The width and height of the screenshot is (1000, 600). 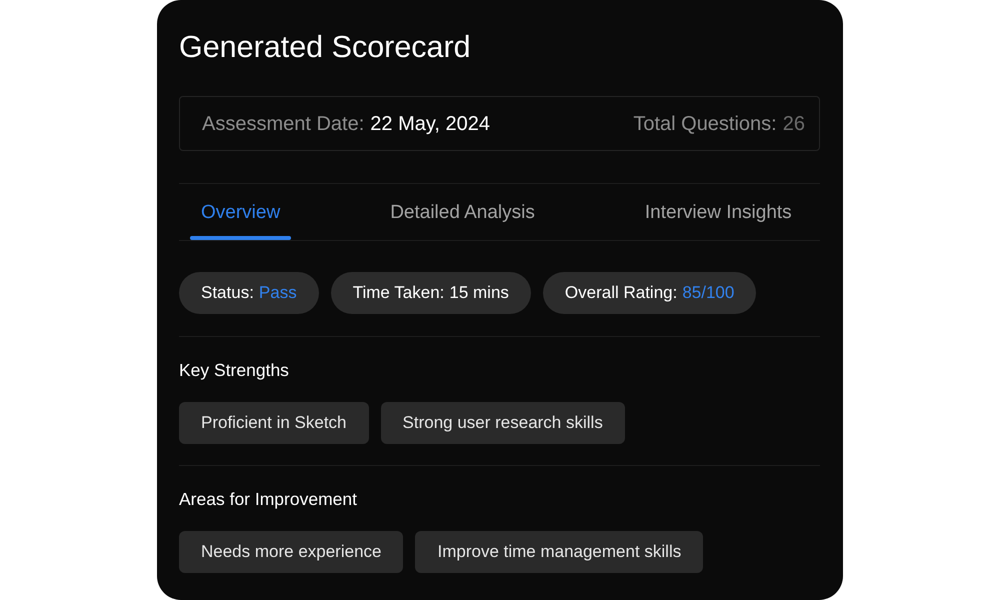 I want to click on section-heading: Areas for Improvement, so click(x=268, y=499).